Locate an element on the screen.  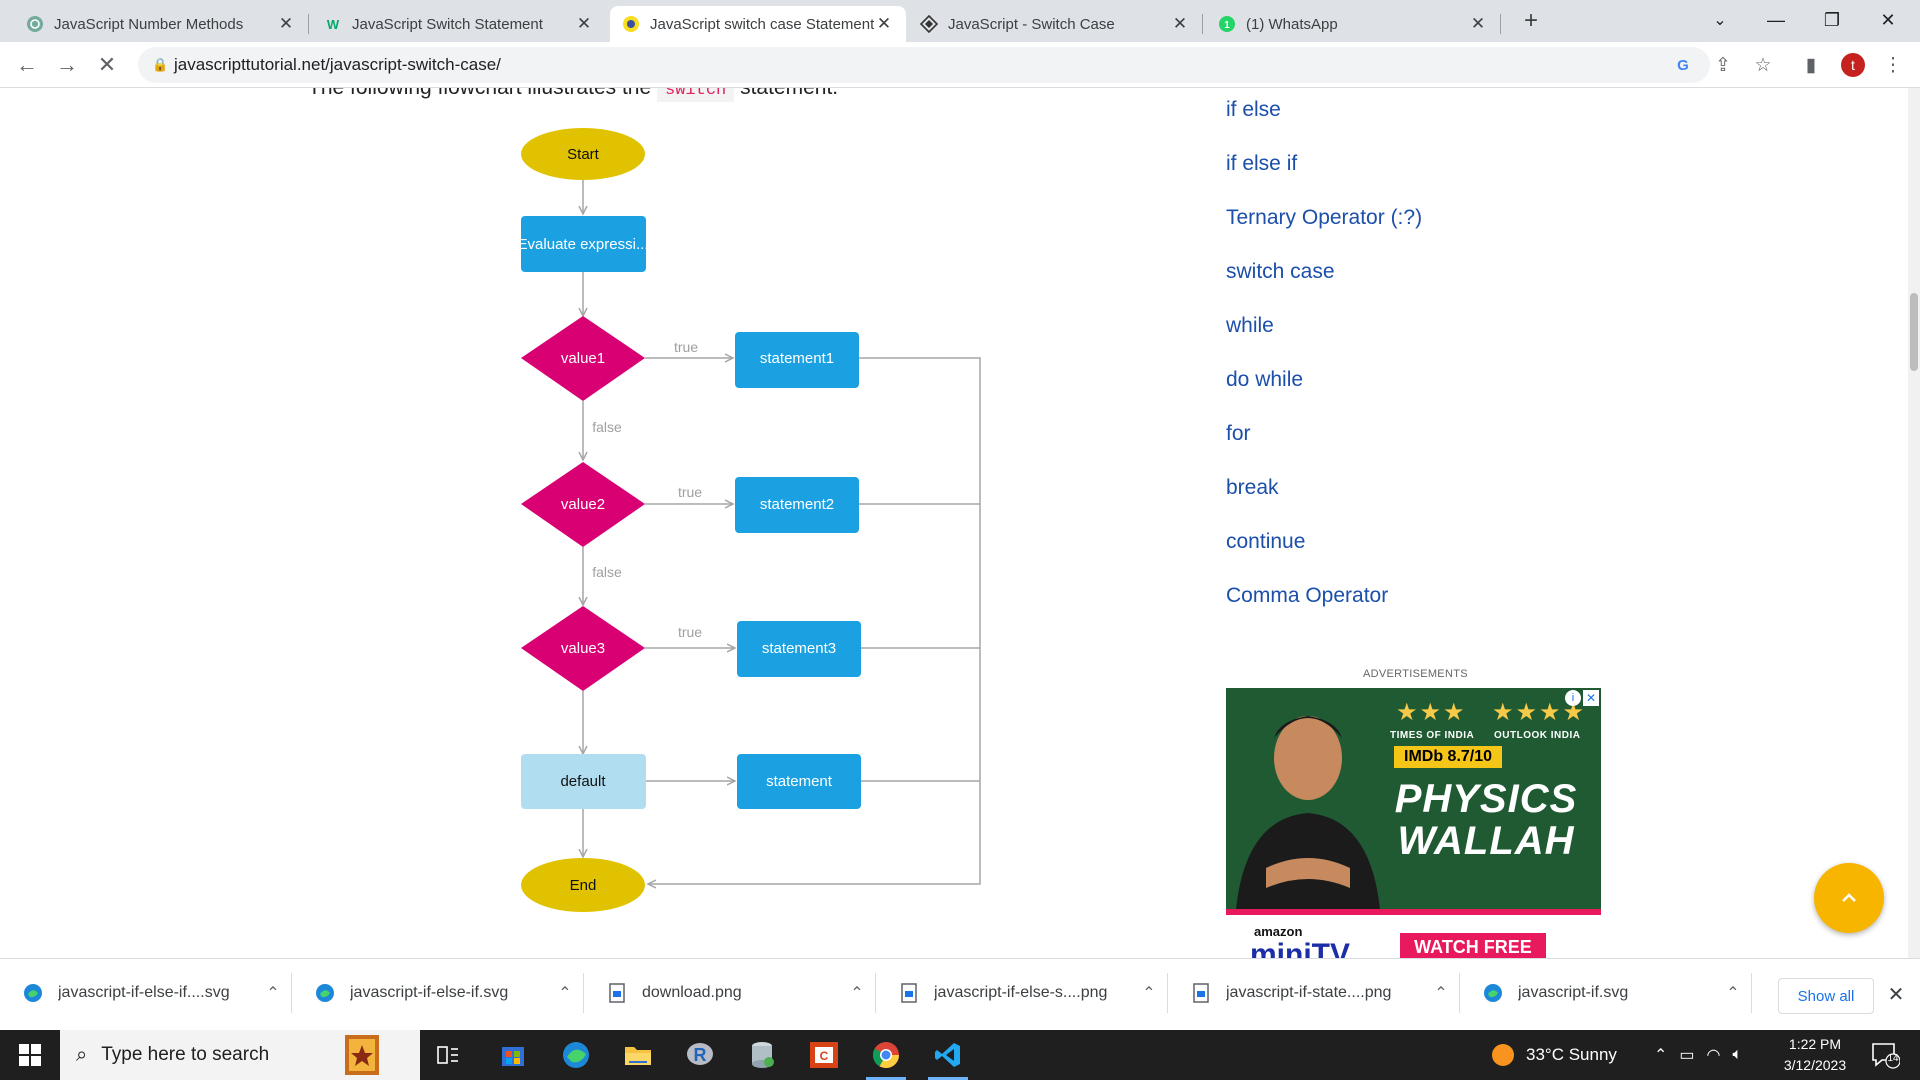
tab-whatsapp: 1 (1) WhatsApp ✕ is located at coordinates (1353, 24).